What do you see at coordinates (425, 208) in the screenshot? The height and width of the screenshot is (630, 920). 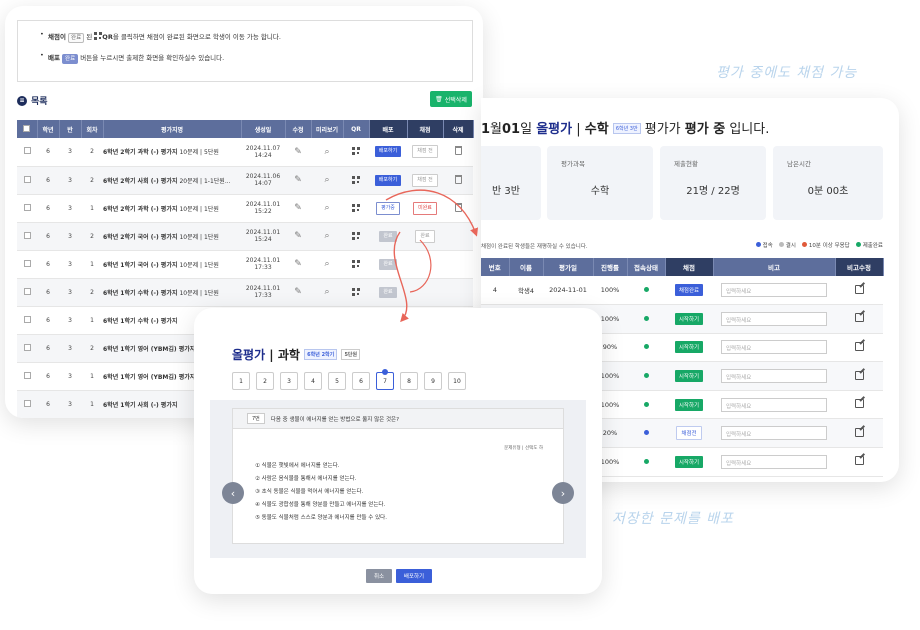 I see `grading-status-button: 미완료` at bounding box center [425, 208].